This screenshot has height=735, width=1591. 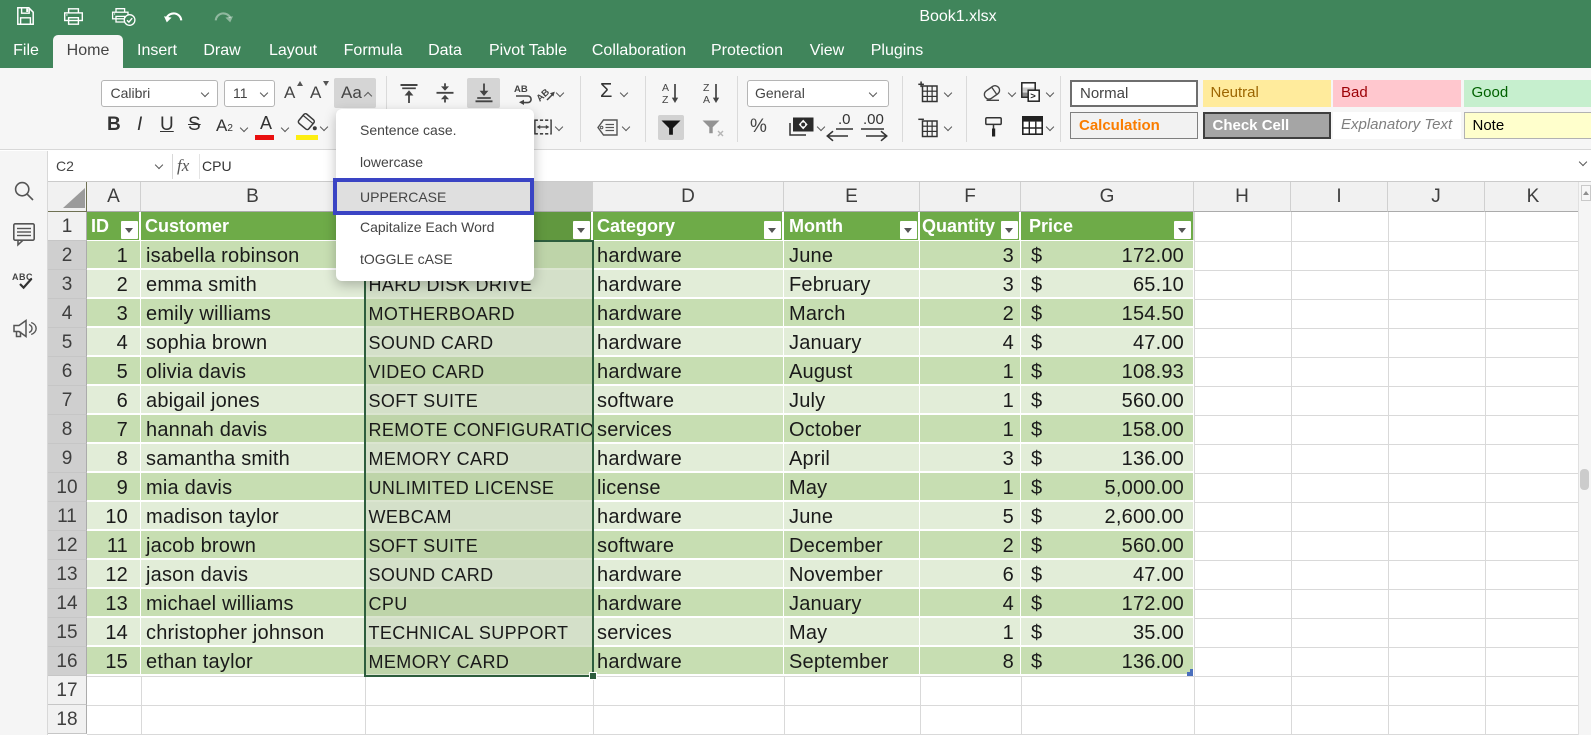 What do you see at coordinates (521, 89) in the screenshot?
I see `svg-text: AB` at bounding box center [521, 89].